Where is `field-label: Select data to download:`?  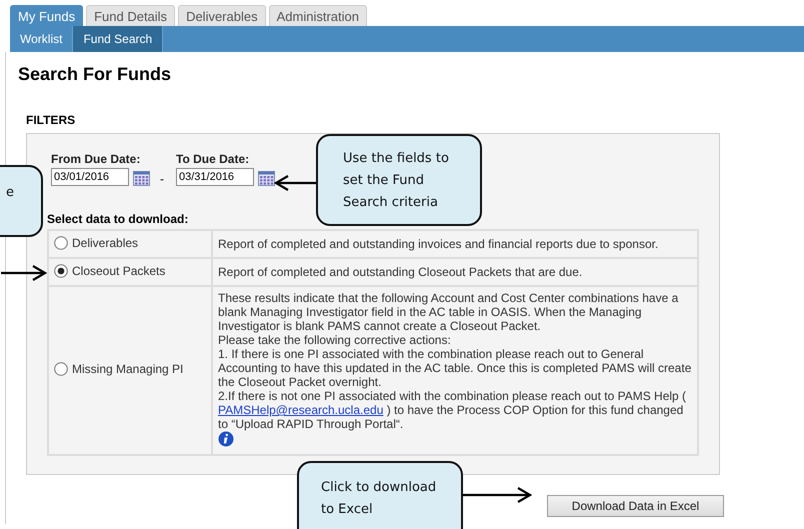
field-label: Select data to download: is located at coordinates (117, 219).